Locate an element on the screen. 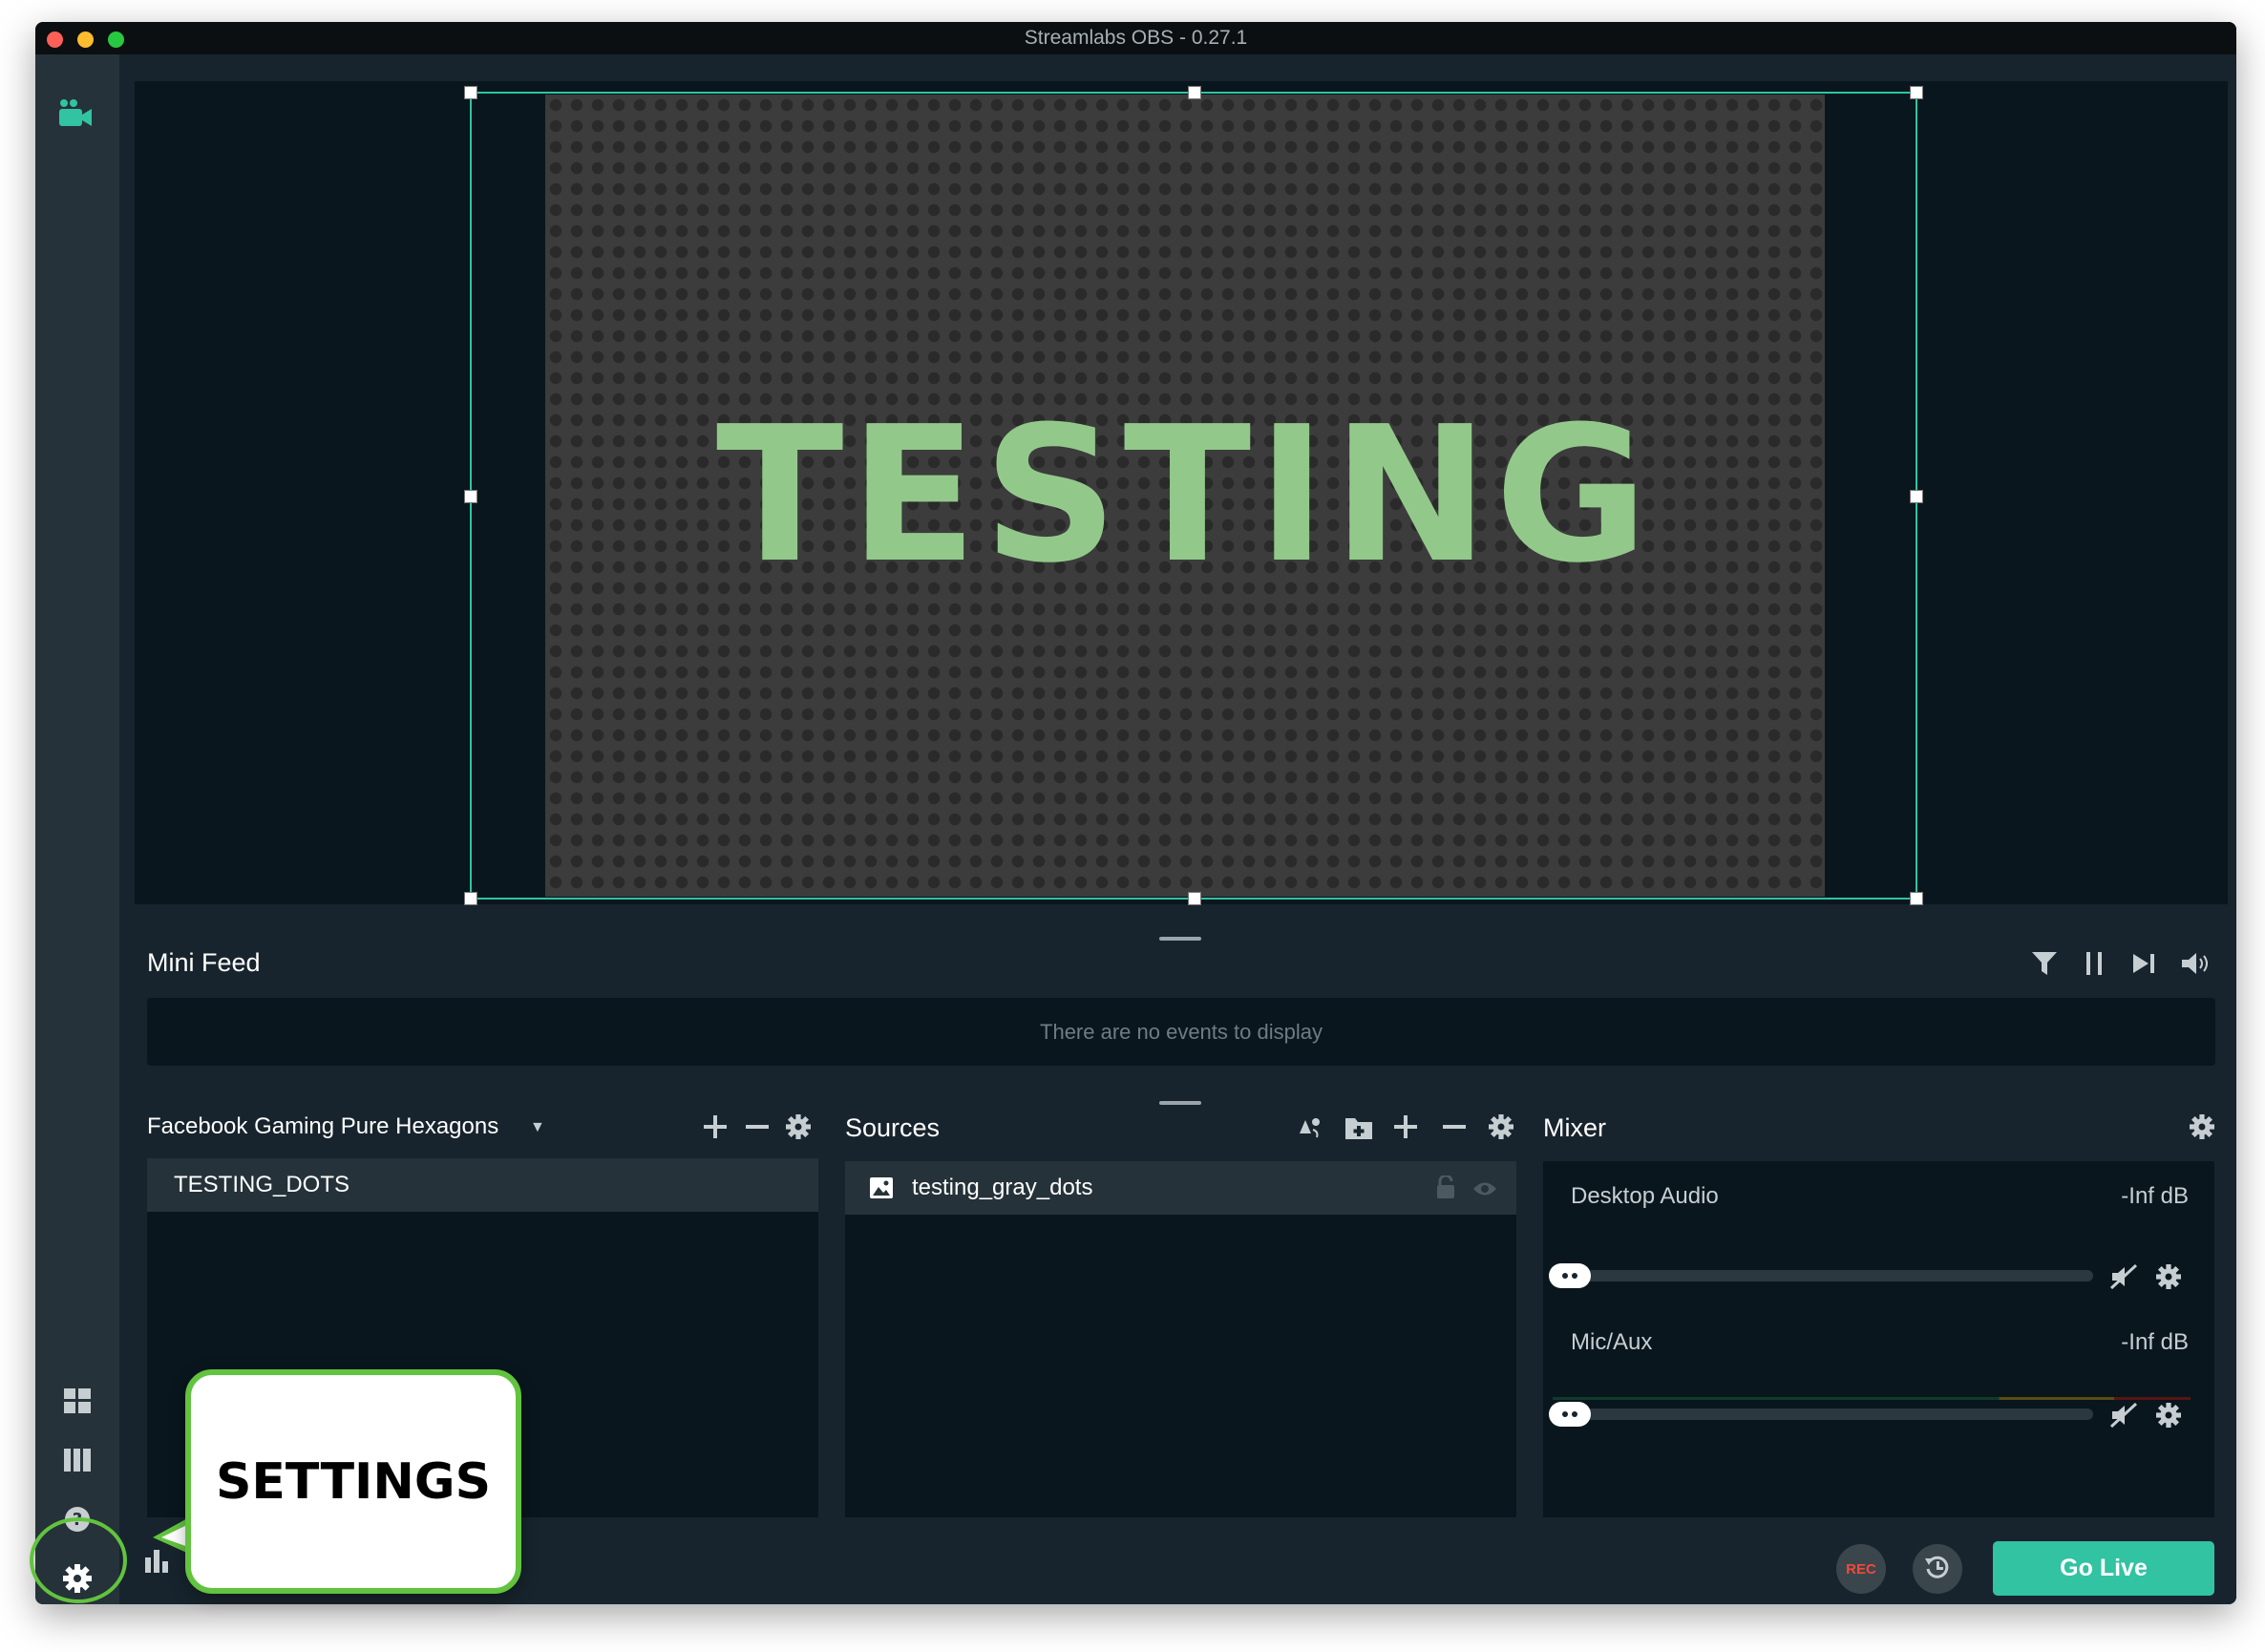 The height and width of the screenshot is (1652, 2265). resize-handle-bottom-right is located at coordinates (1916, 898).